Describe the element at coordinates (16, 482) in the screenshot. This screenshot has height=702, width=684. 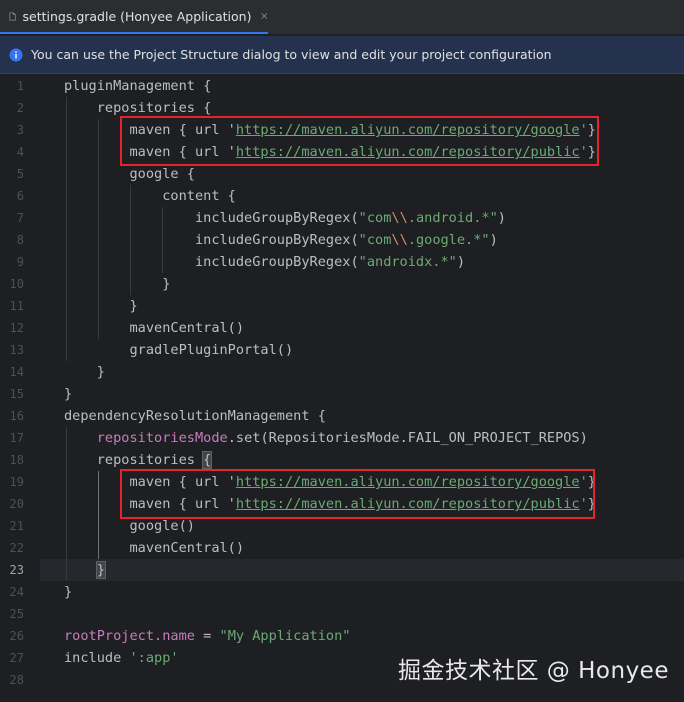
I see `line-number: 19` at that location.